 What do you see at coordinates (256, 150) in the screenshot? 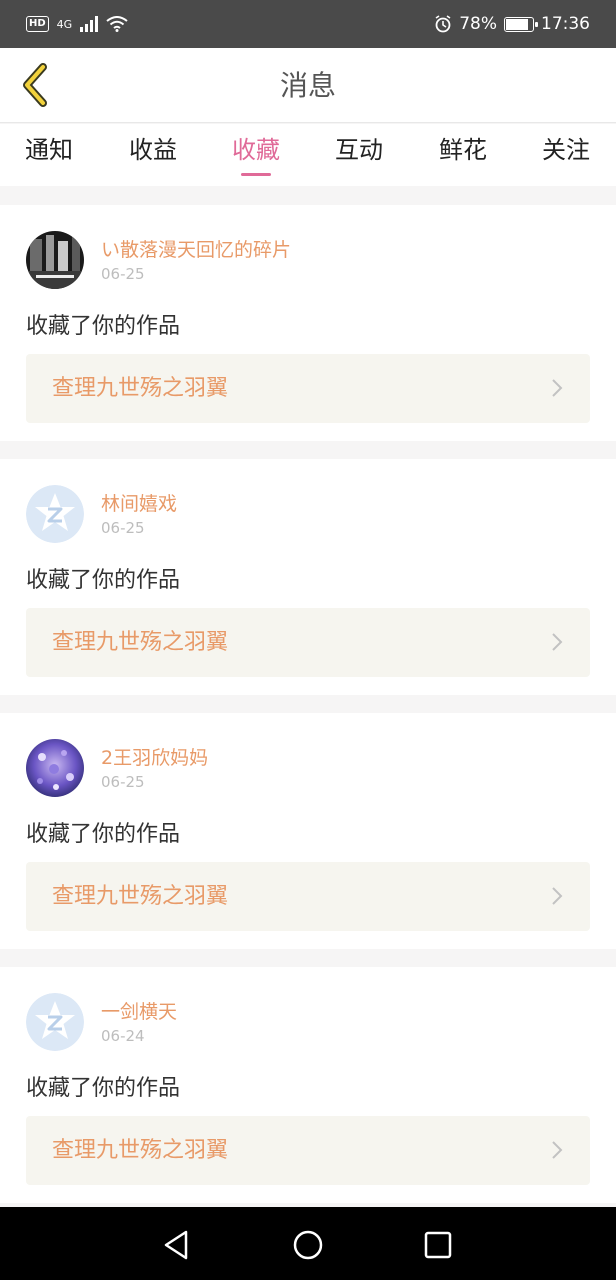
I see `tab-label: 收藏` at bounding box center [256, 150].